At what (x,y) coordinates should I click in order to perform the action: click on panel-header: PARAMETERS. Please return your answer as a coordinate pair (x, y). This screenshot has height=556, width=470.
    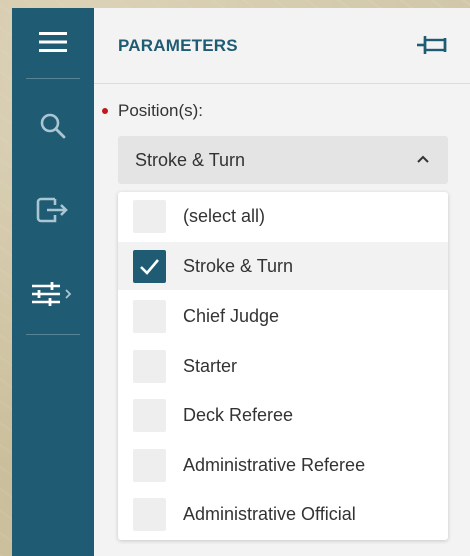
    Looking at the image, I should click on (282, 46).